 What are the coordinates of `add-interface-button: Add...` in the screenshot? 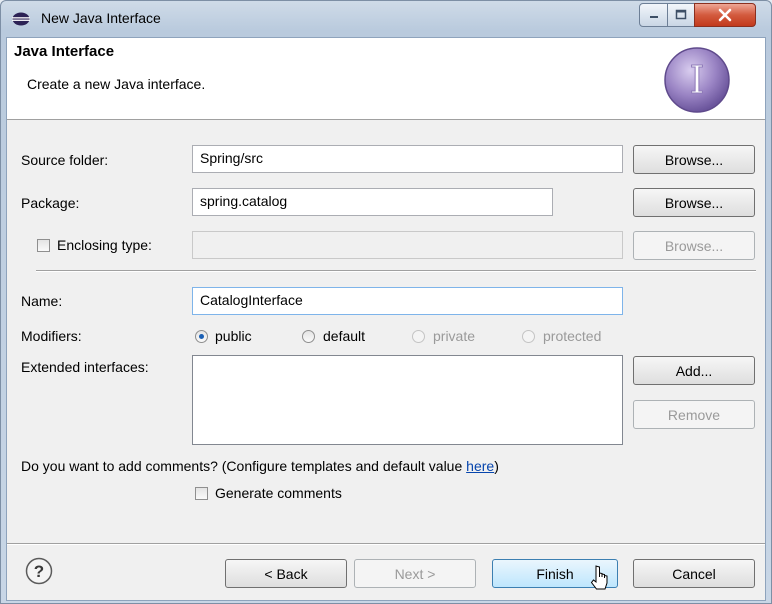 It's located at (694, 370).